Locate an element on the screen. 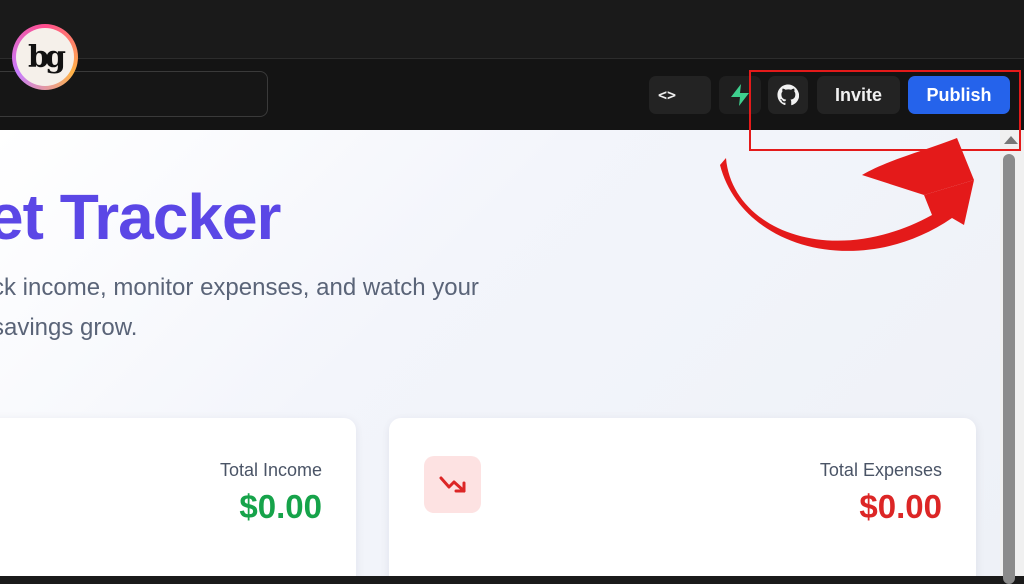  code-icon: <> is located at coordinates (667, 95).